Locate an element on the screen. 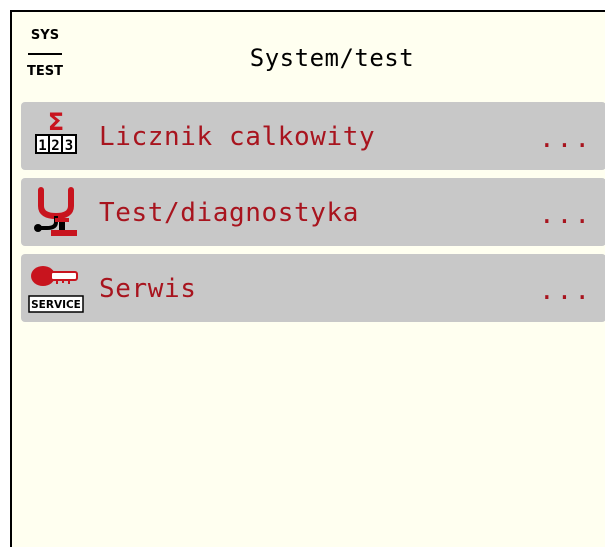 Image resolution: width=605 pixels, height=547 pixels. svg-text: 2 is located at coordinates (55, 146).